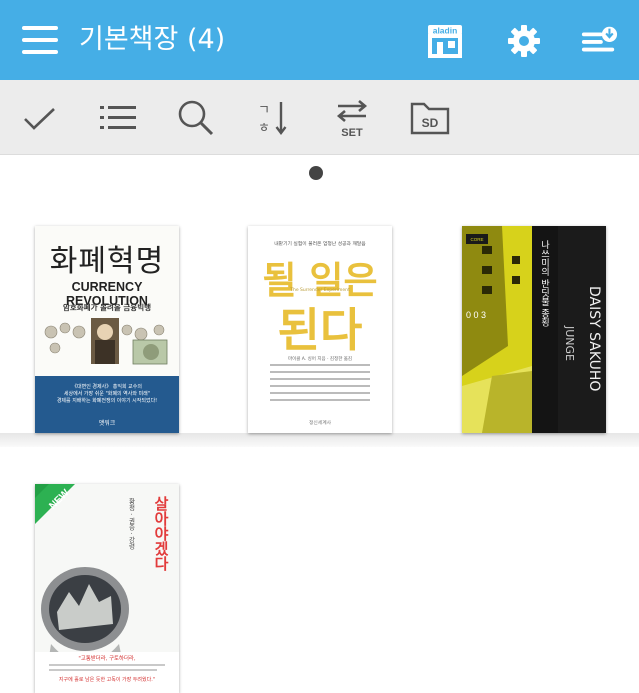 This screenshot has width=639, height=693. Describe the element at coordinates (430, 123) in the screenshot. I see `sd-label: SD` at that location.